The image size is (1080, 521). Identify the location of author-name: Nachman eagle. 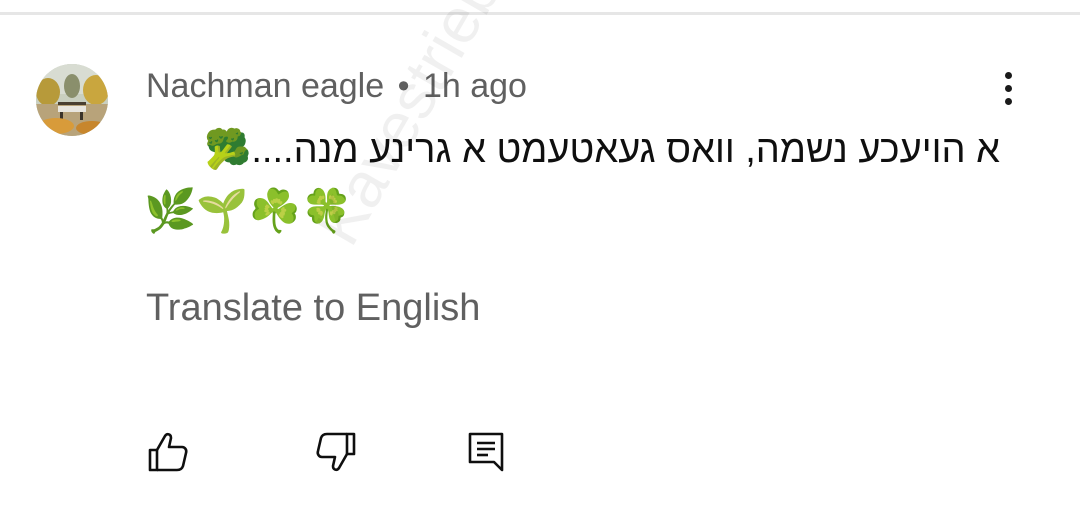
(265, 86).